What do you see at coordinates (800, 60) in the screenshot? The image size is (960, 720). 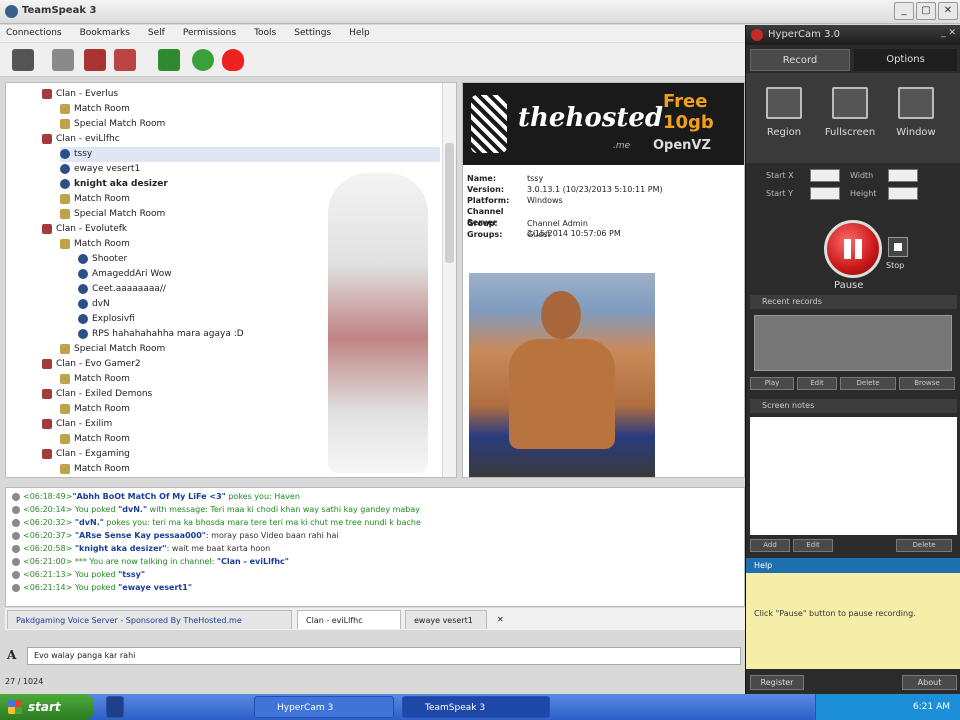 I see `tab-record: Record` at bounding box center [800, 60].